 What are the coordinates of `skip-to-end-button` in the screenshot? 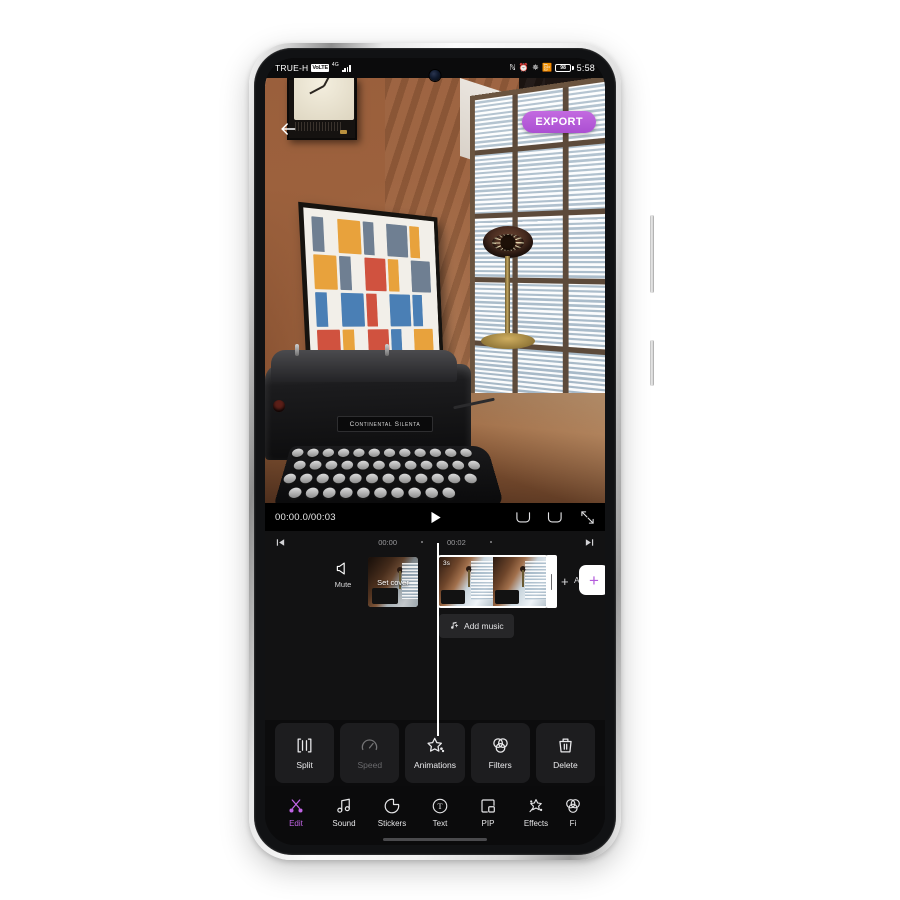 It's located at (589, 542).